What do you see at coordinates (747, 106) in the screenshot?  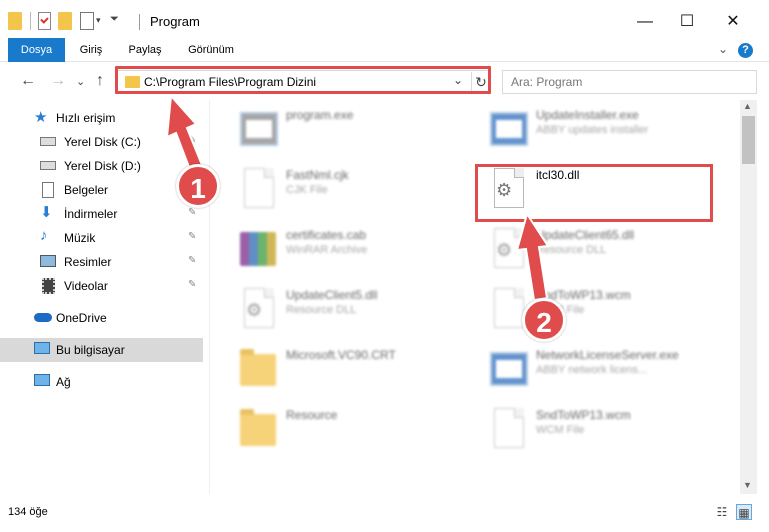 I see `scroll-up-icon: ▲` at bounding box center [747, 106].